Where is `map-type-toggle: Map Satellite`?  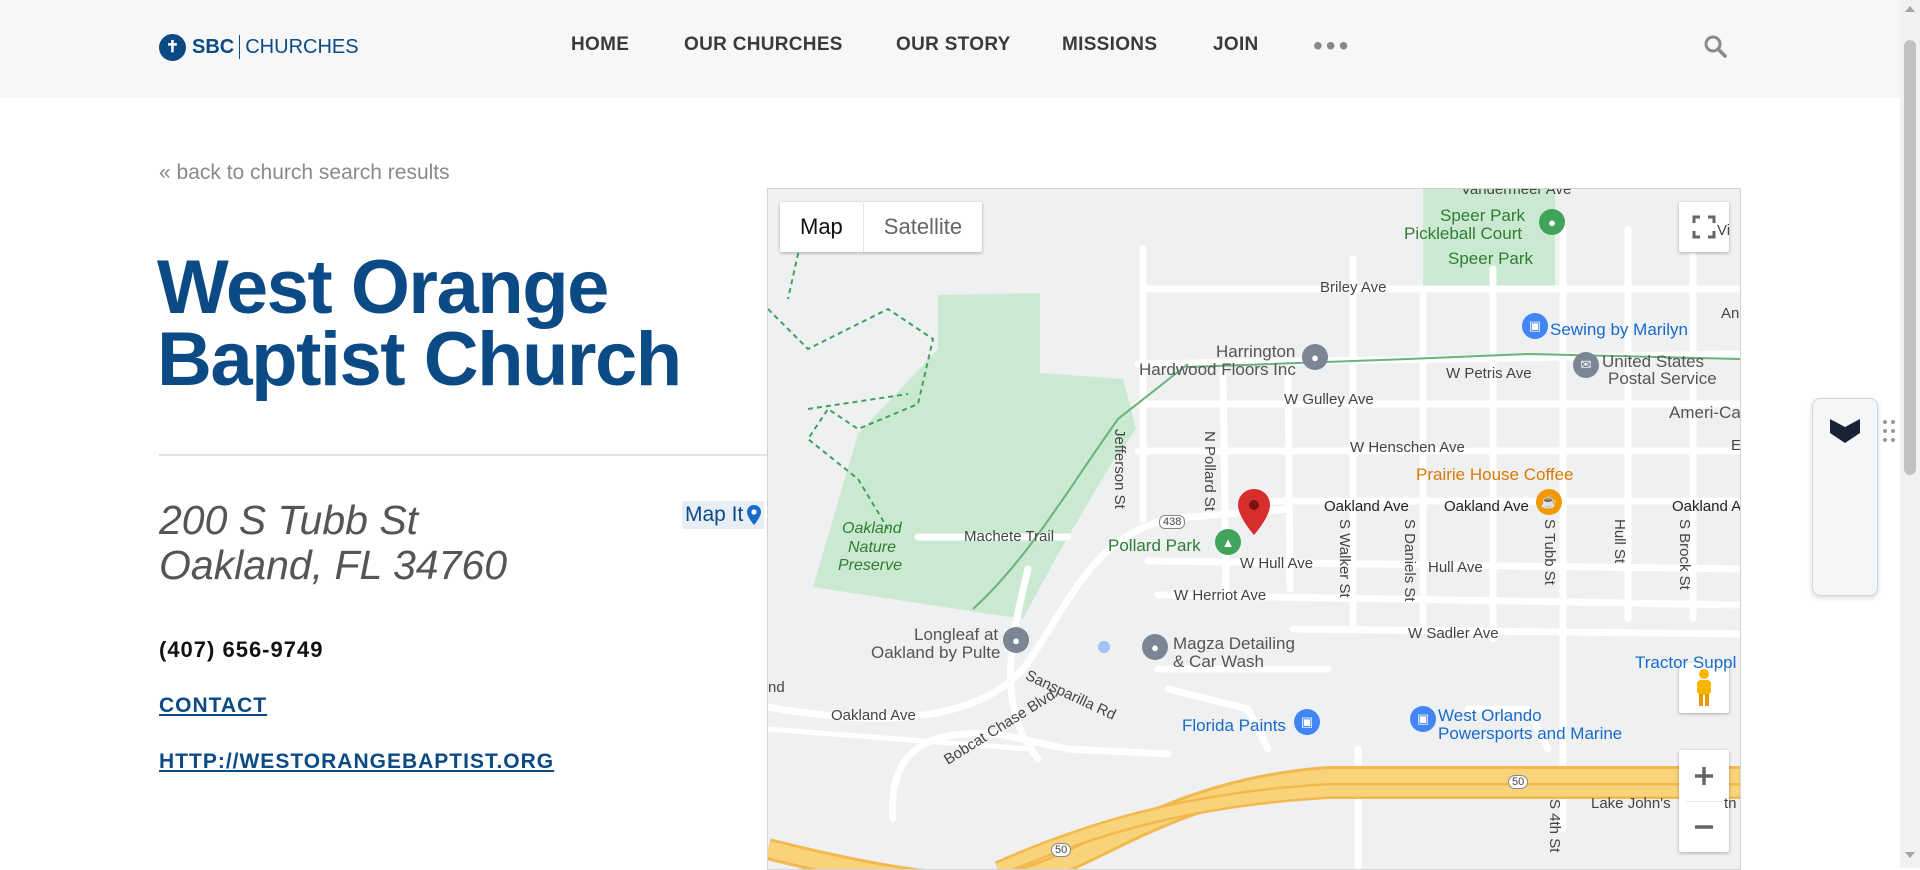
map-type-toggle: Map Satellite is located at coordinates (881, 227).